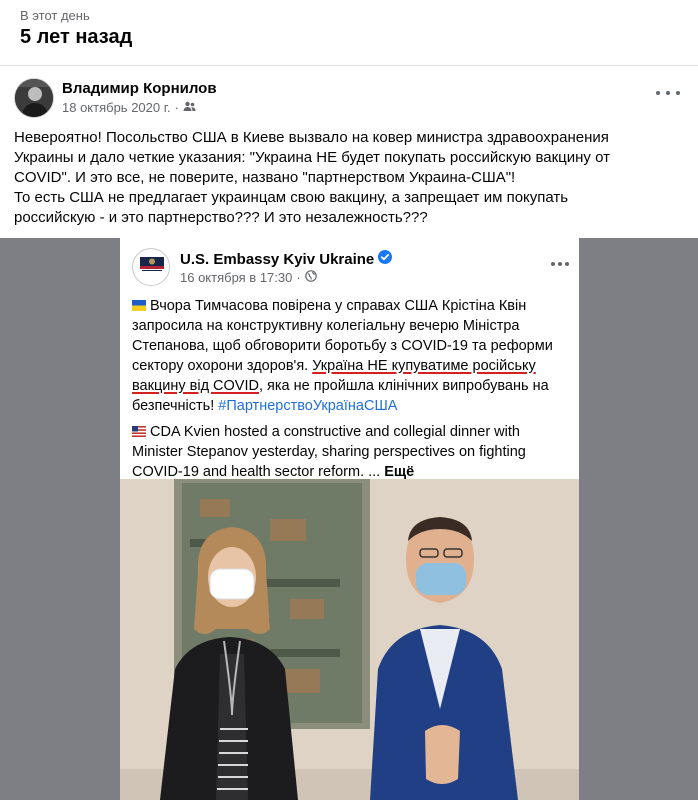 This screenshot has height=800, width=698. What do you see at coordinates (277, 259) in the screenshot?
I see `shared-author-name: U.S. Embassy Kyiv Ukraine` at bounding box center [277, 259].